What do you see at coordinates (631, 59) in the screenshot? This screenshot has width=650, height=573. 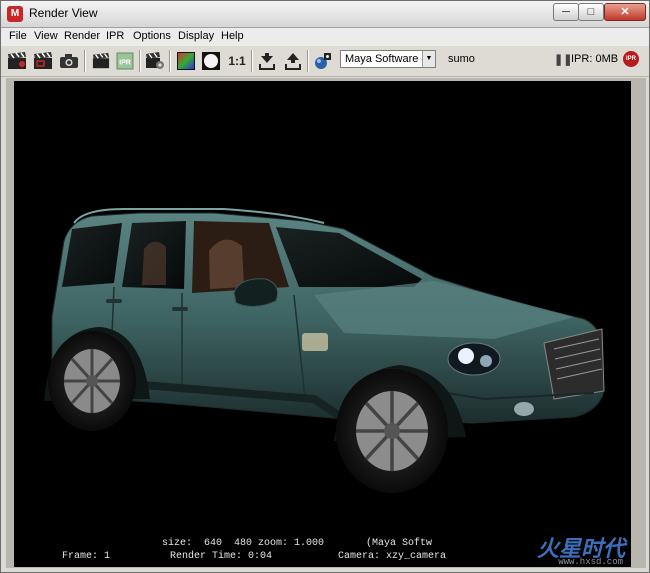 I see `ipr-badge: IPR` at bounding box center [631, 59].